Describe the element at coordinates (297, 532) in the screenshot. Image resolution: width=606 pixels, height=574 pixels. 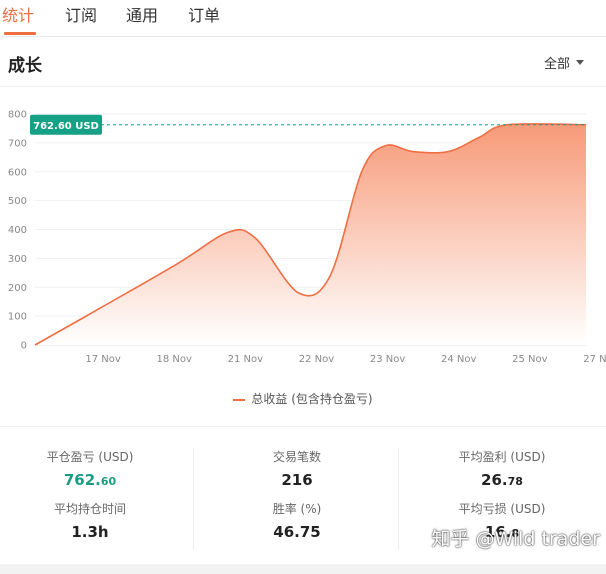
I see `stat-value: 46.75` at that location.